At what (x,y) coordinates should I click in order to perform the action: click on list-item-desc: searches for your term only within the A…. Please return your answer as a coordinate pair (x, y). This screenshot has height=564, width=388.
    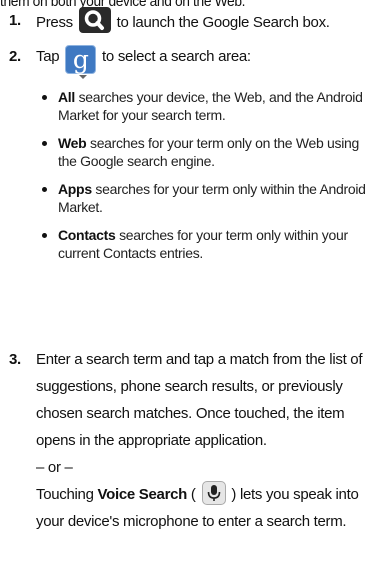
    Looking at the image, I should click on (212, 198).